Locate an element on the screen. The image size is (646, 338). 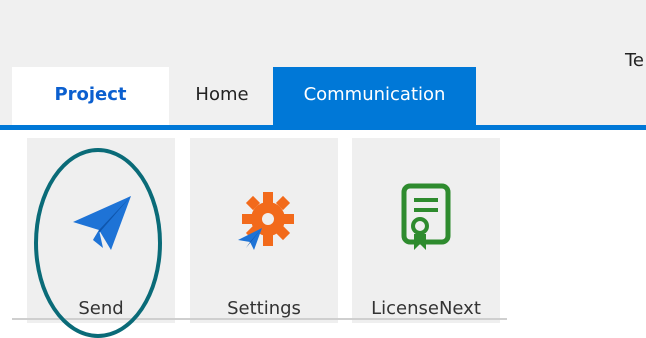
highlight-ellipse is located at coordinates (98, 243).